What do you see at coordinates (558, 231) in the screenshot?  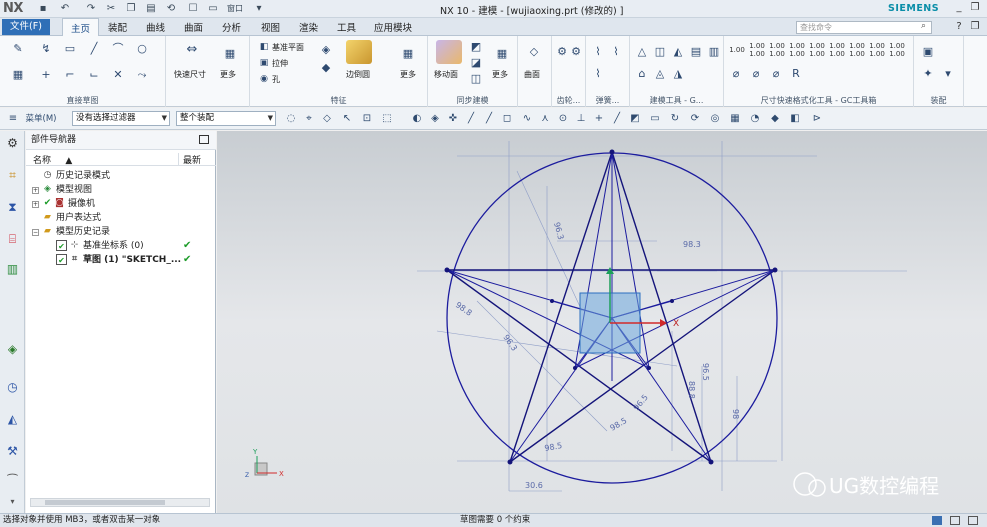 I see `dim-label: 96.3` at bounding box center [558, 231].